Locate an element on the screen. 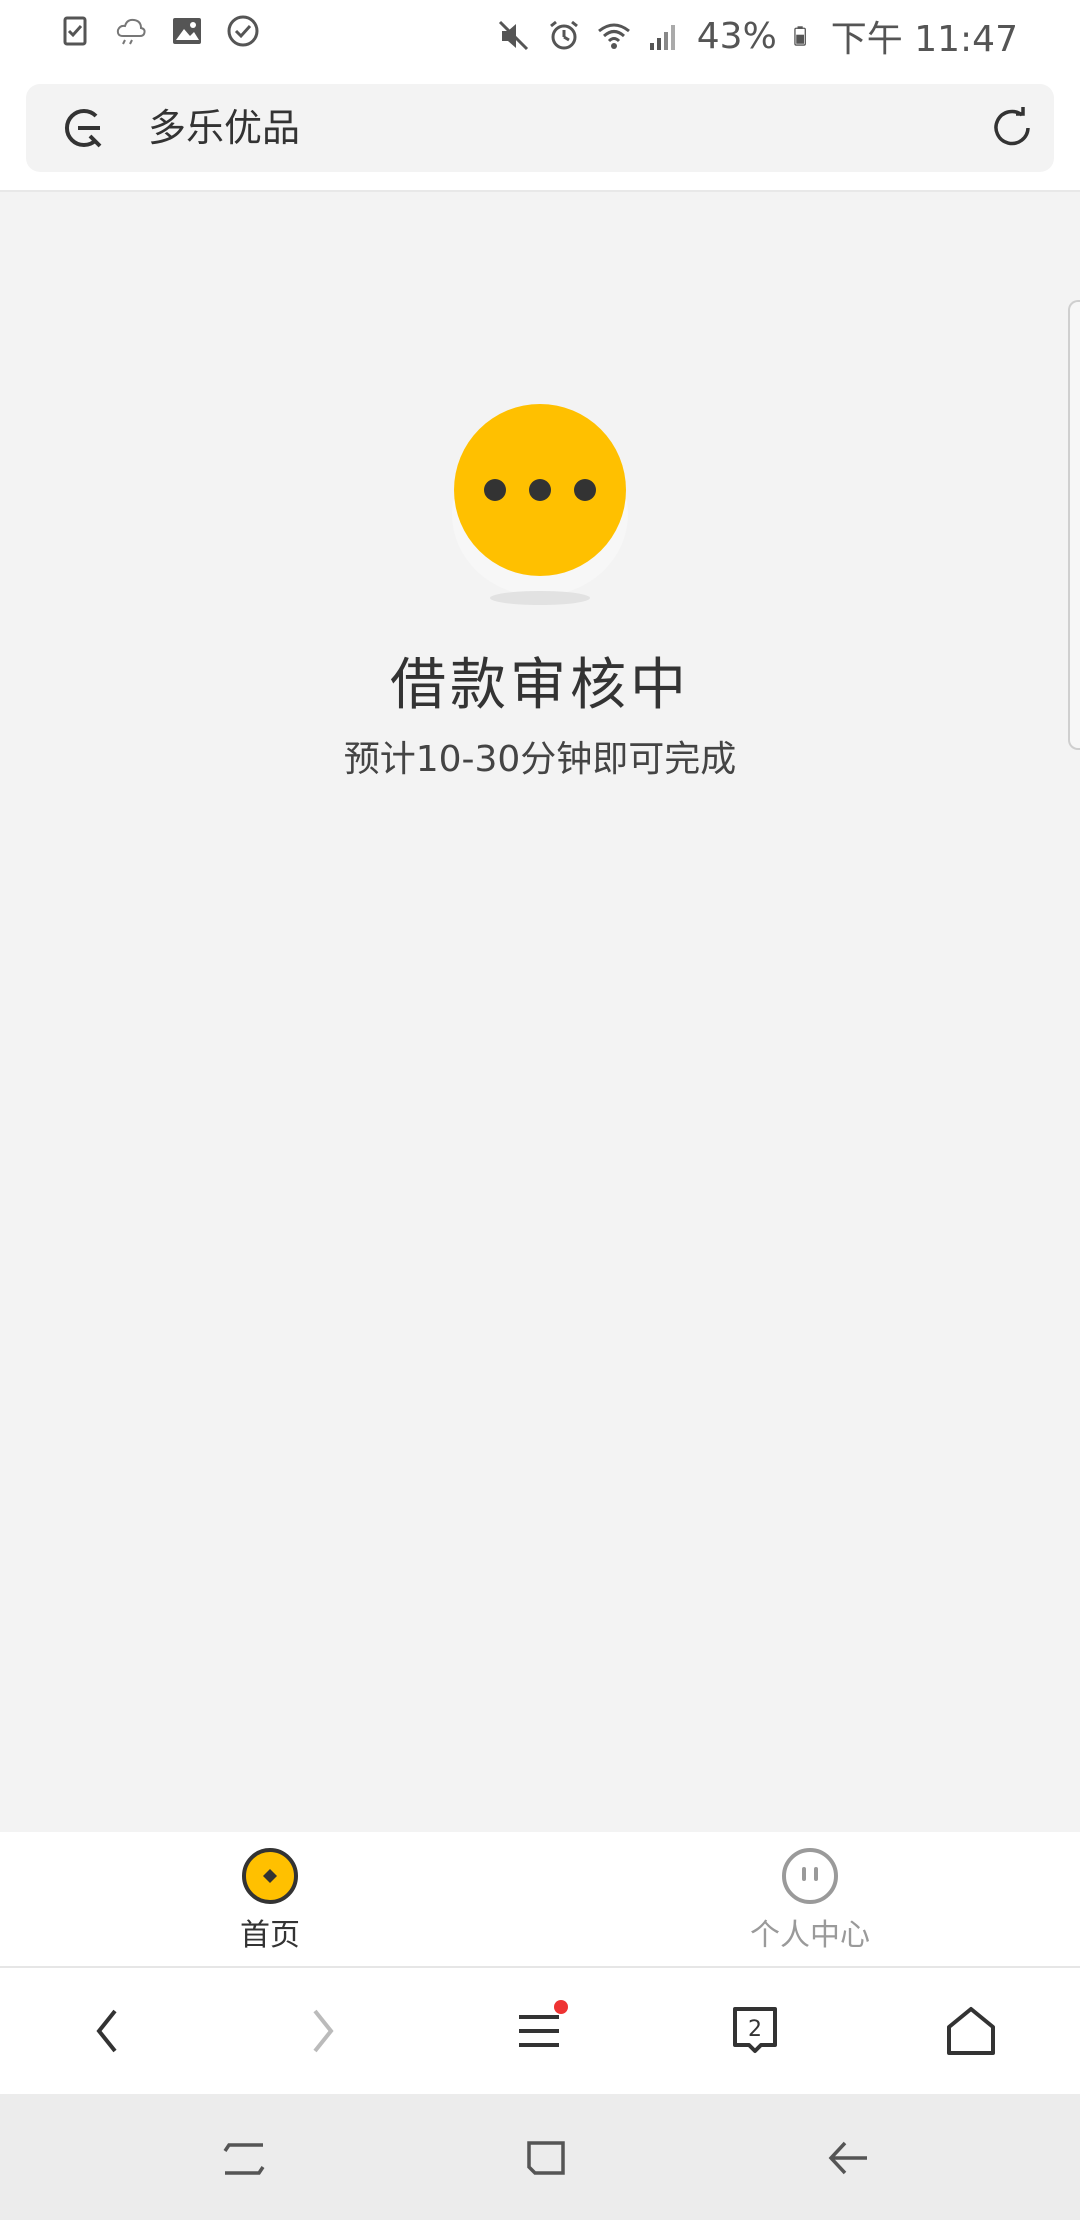 The image size is (1080, 2220). tab-home: 首页 is located at coordinates (270, 1900).